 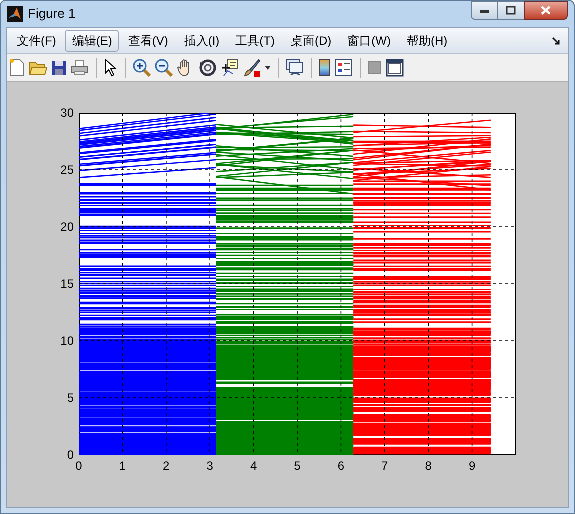 What do you see at coordinates (92, 41) in the screenshot?
I see `menu-item: 编辑(E)` at bounding box center [92, 41].